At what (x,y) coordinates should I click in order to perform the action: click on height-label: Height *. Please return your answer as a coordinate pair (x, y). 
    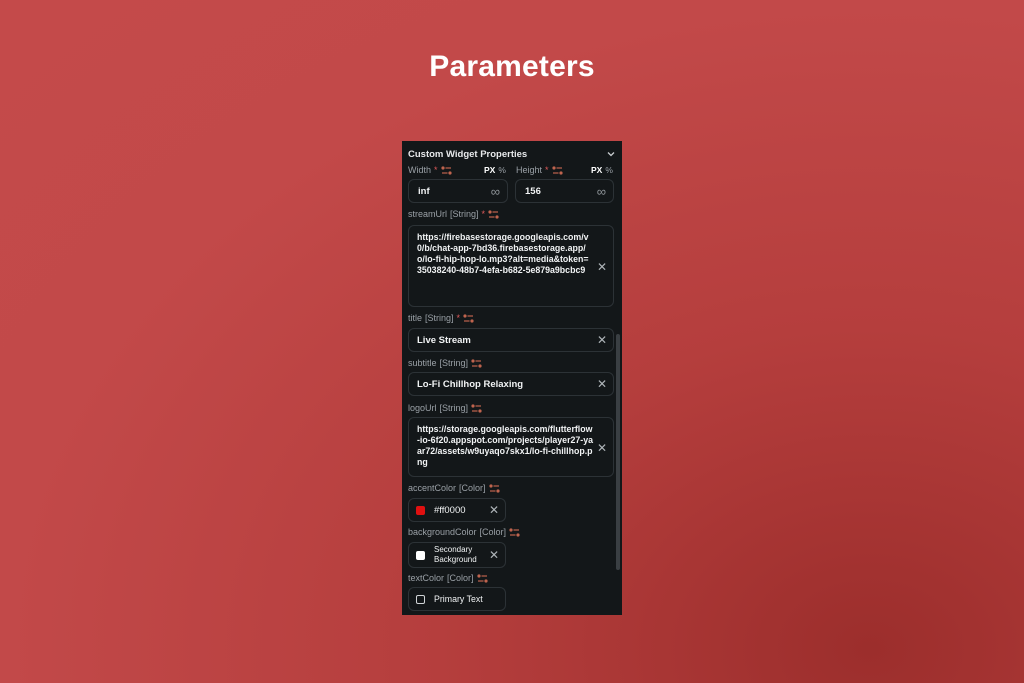
    Looking at the image, I should click on (539, 170).